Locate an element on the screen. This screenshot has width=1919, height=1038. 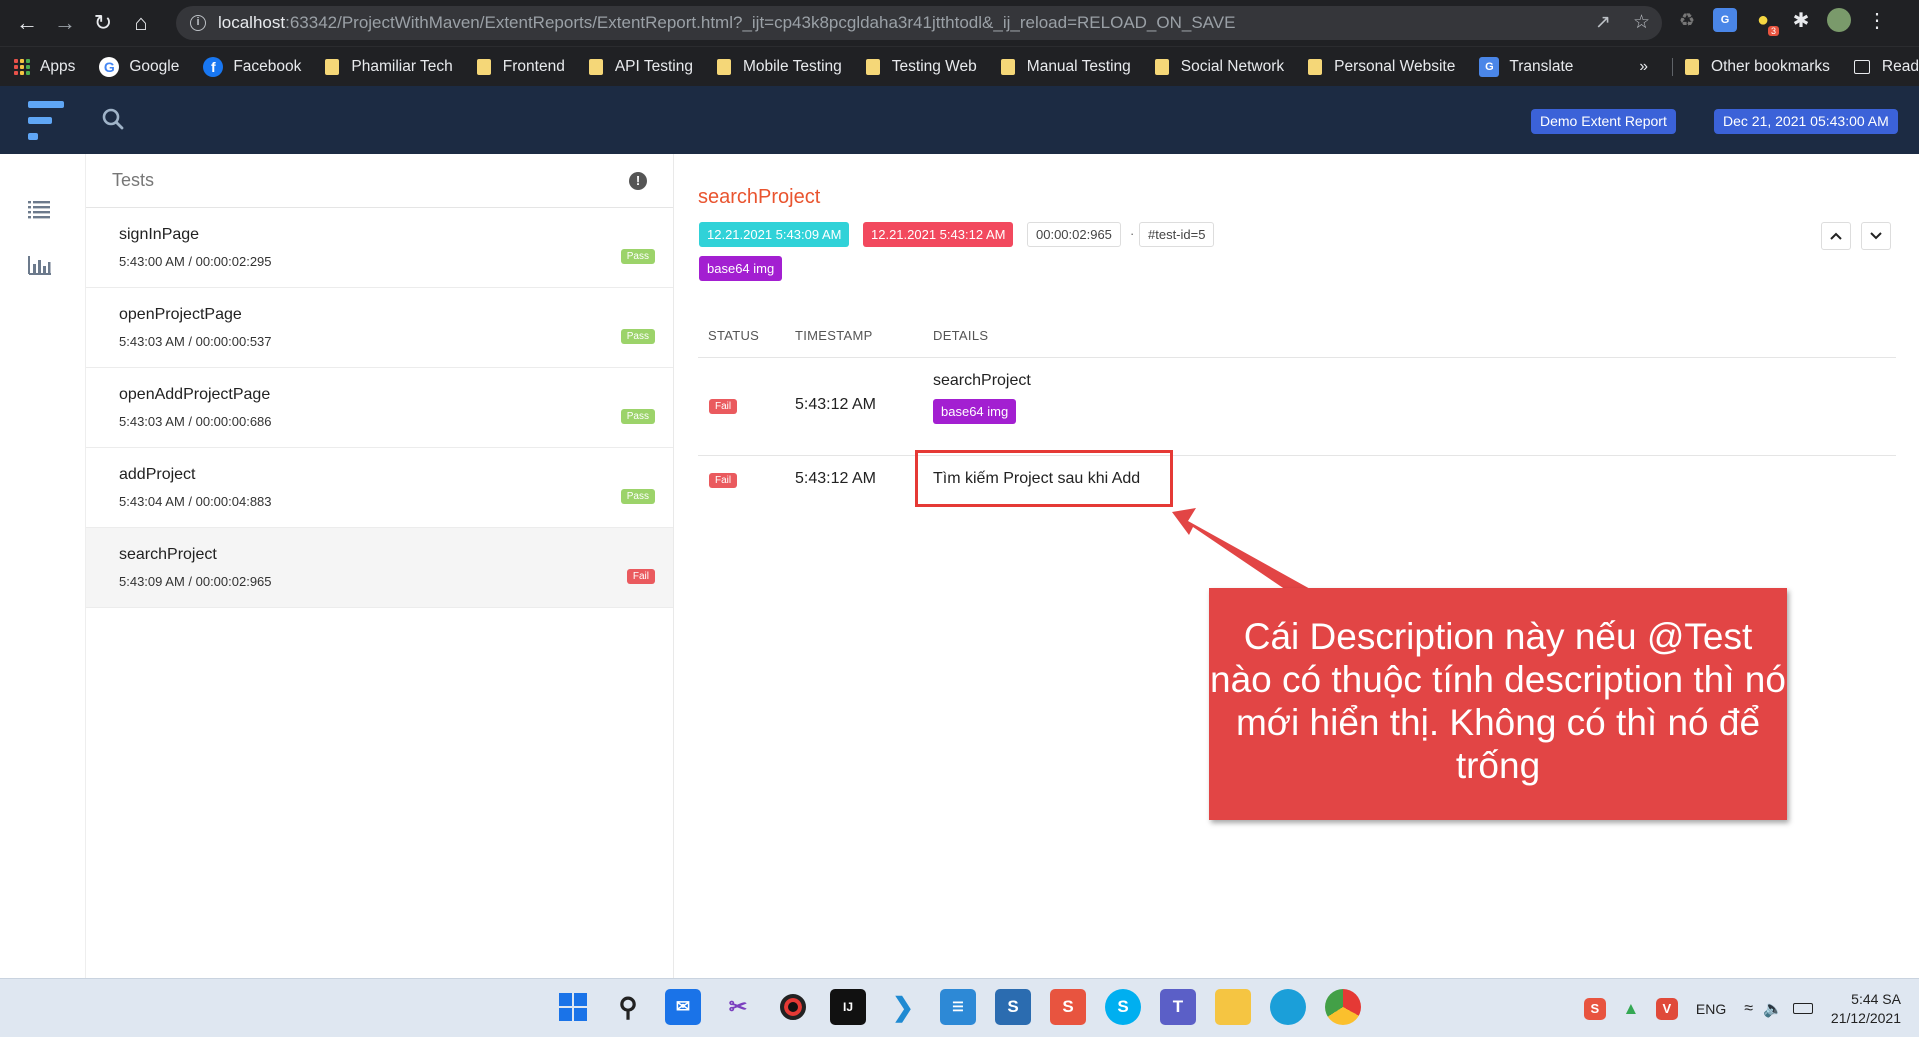
windows-start-icon is located at coordinates (573, 1007).